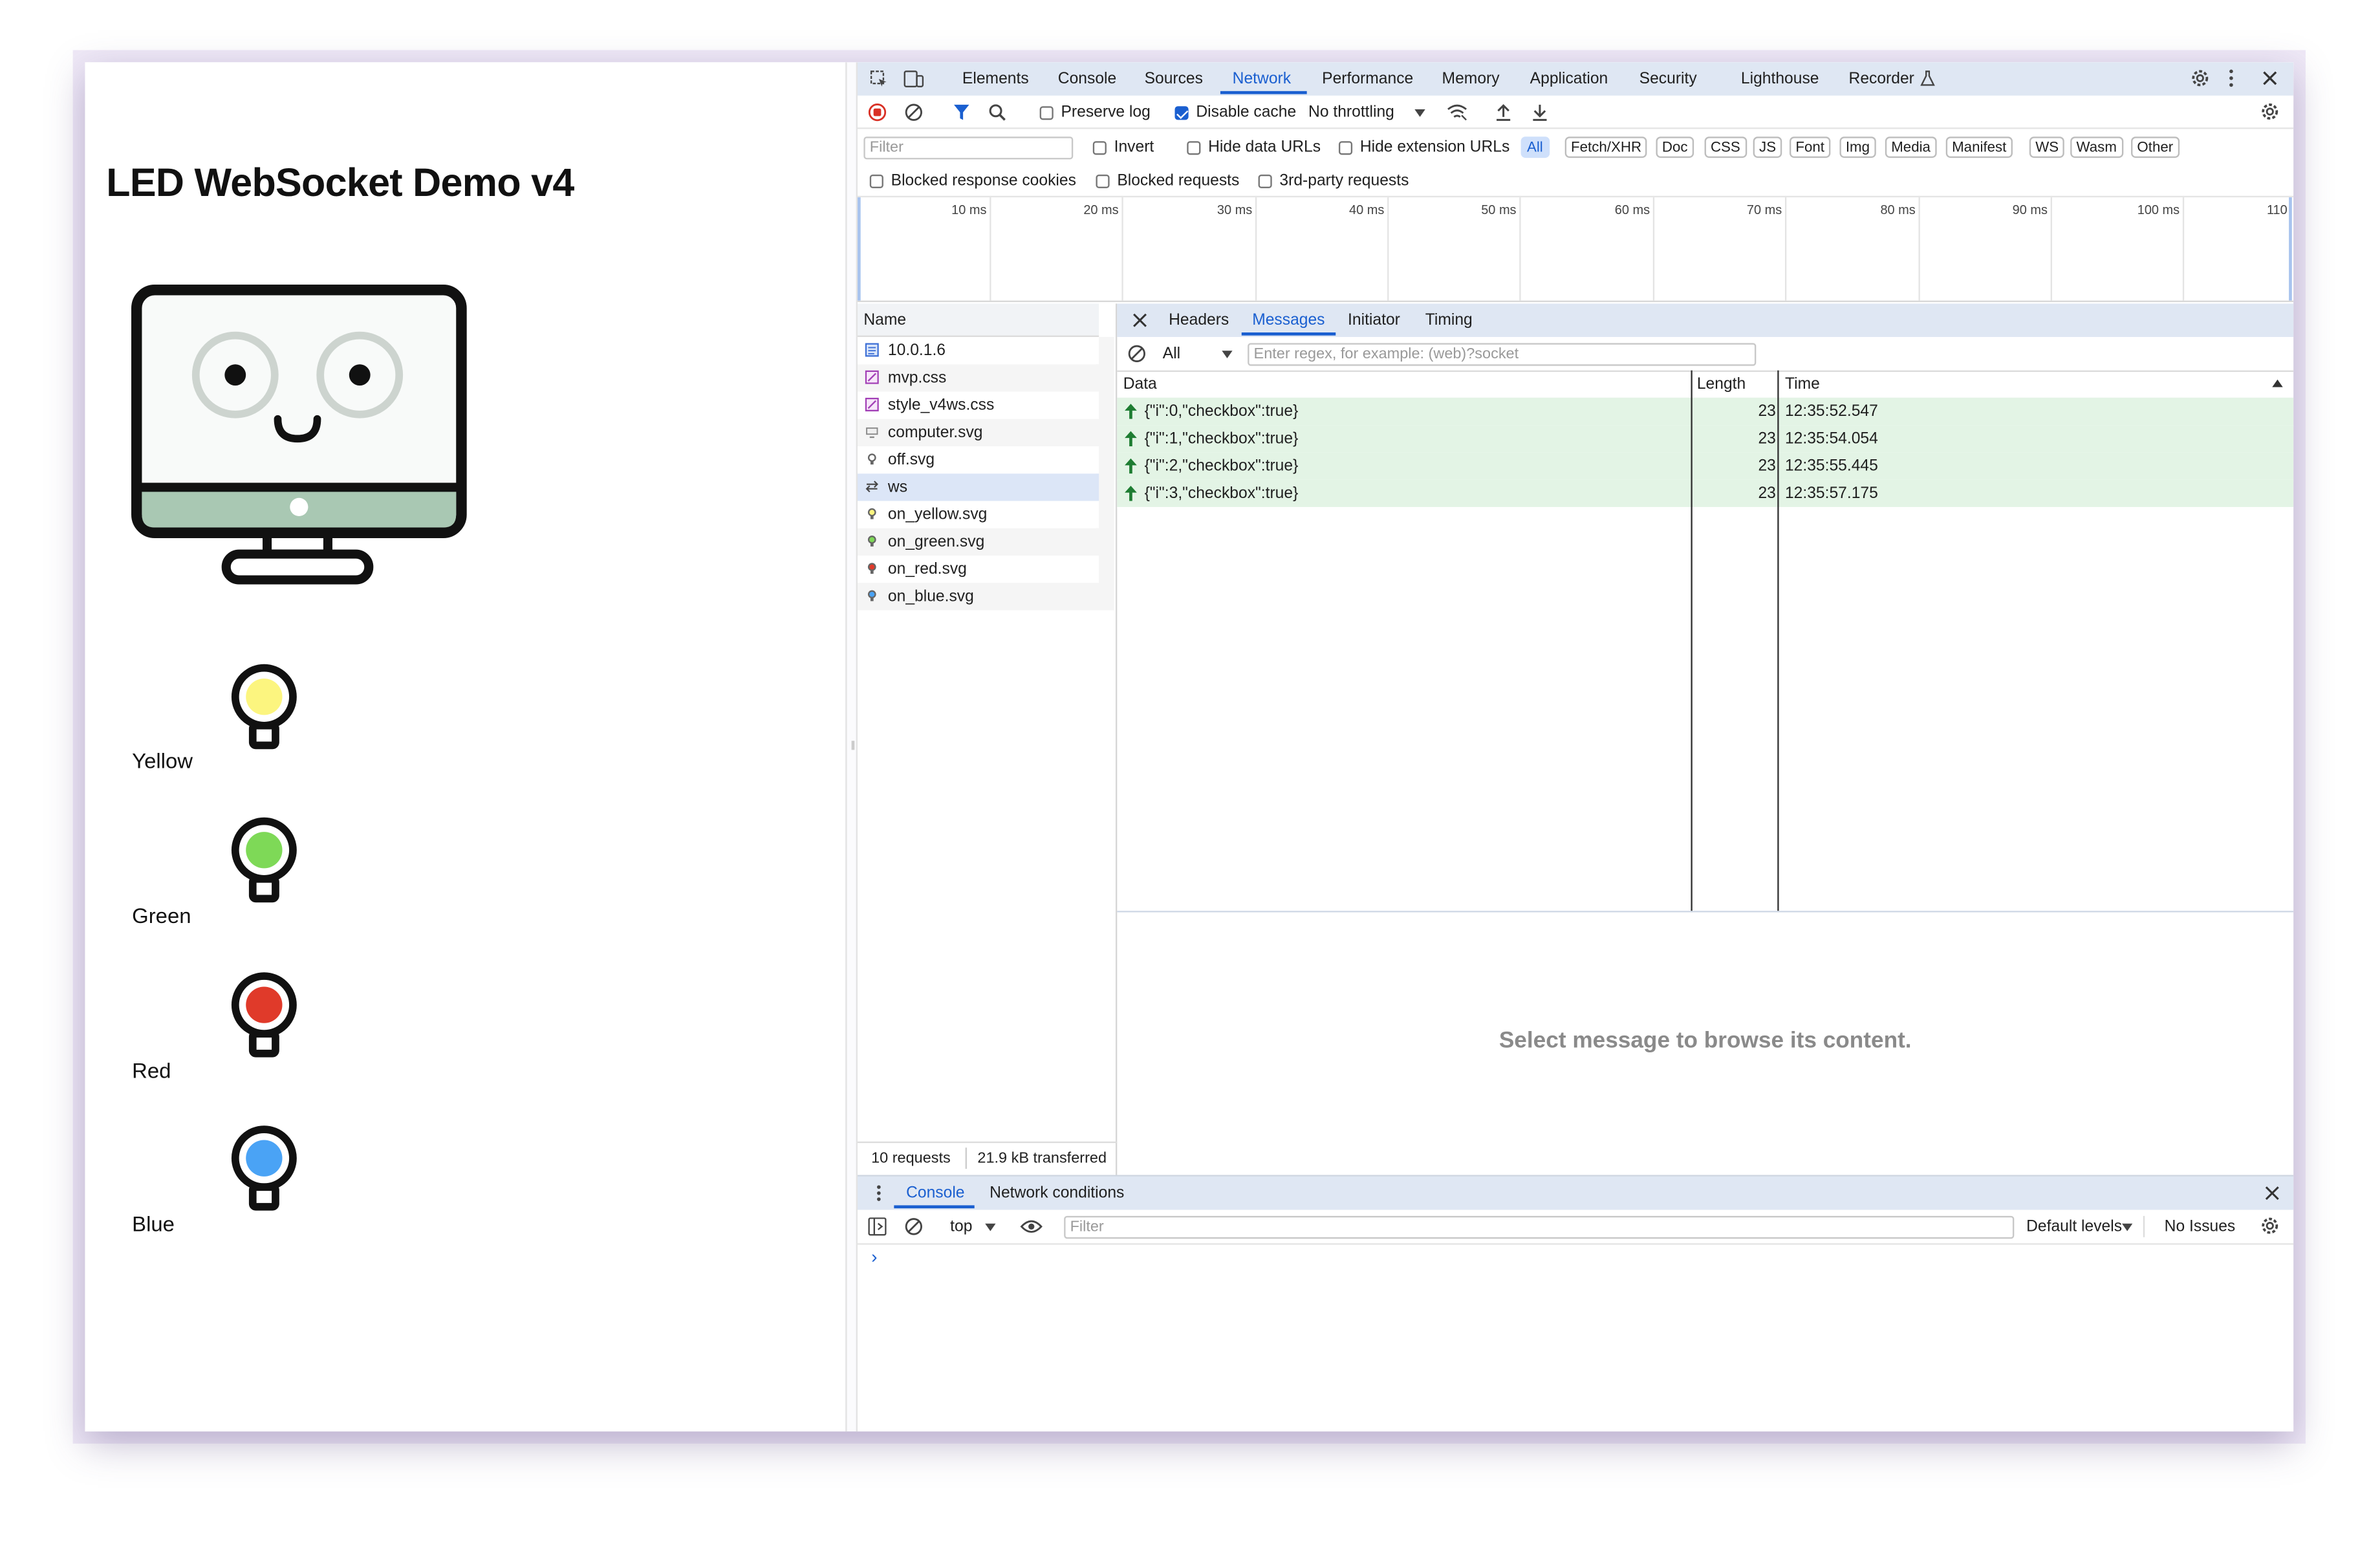 This screenshot has width=2380, height=1542. I want to click on type-filter-fetch-xhr: Fetch/XHR, so click(1606, 147).